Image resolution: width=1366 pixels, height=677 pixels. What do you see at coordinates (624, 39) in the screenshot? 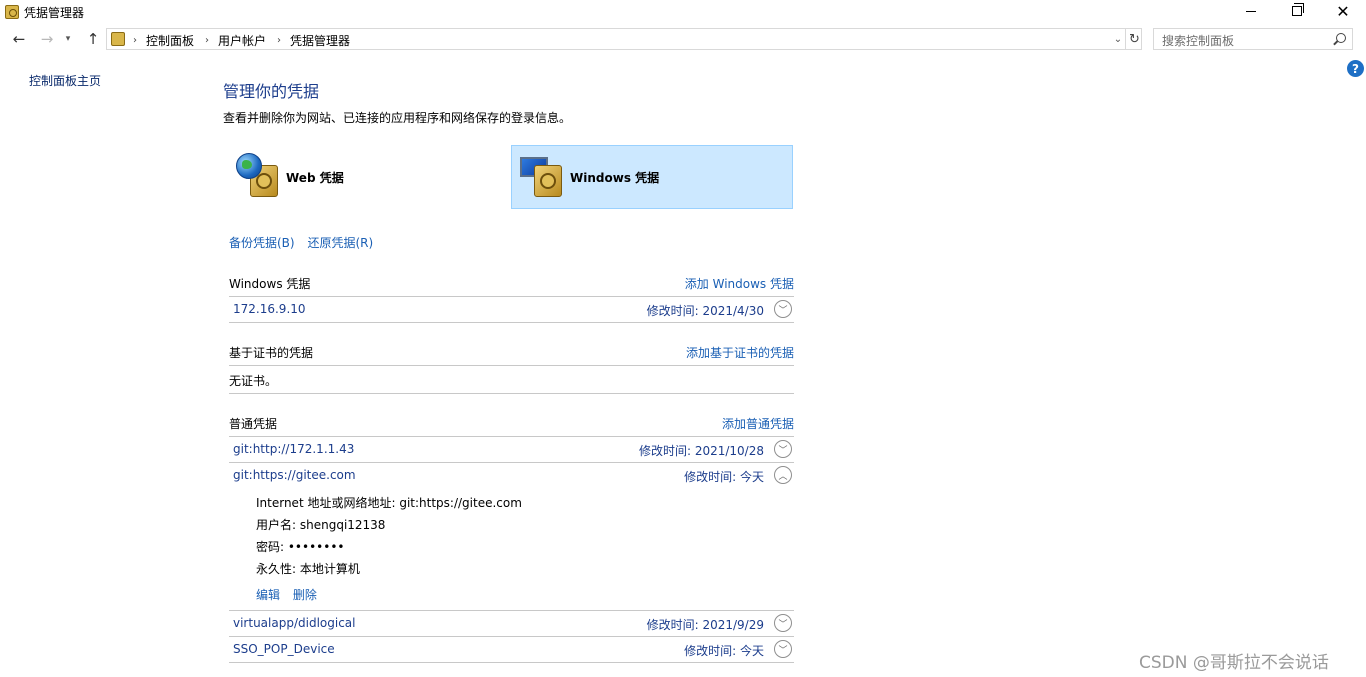
I see `address-bar: › 控制面板 › 用户帐户 › 凭据管理器 ⌄ ↻` at bounding box center [624, 39].